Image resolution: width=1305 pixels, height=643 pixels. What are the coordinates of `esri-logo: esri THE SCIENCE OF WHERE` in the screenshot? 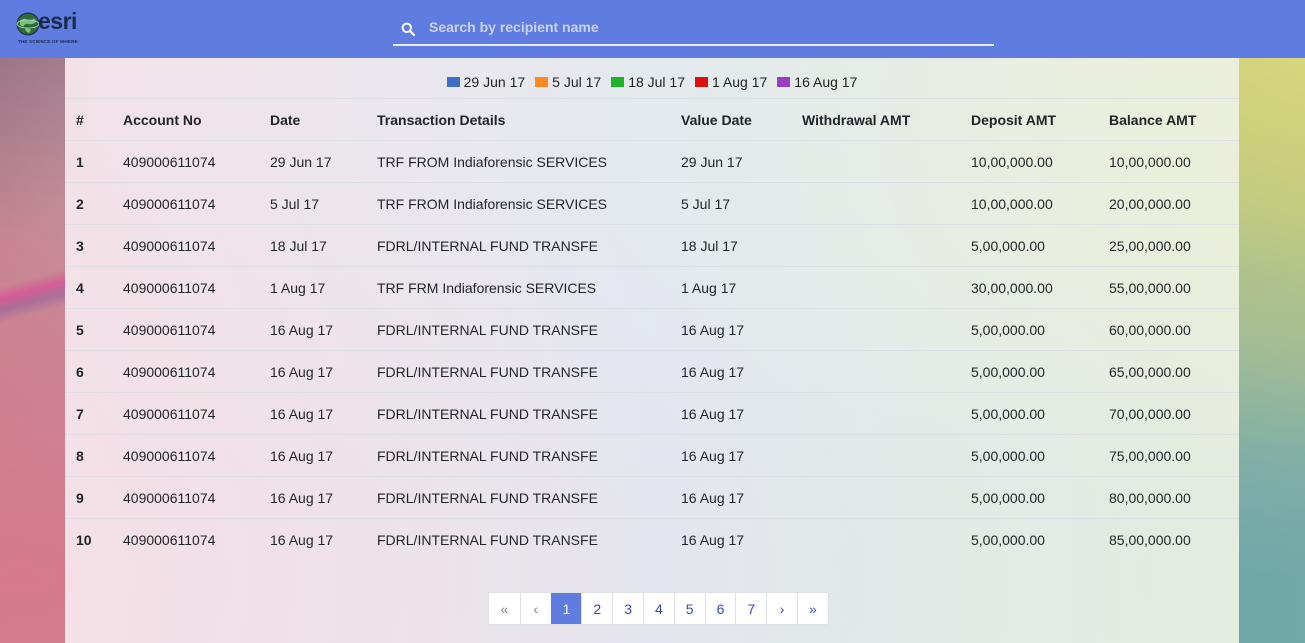 It's located at (52, 27).